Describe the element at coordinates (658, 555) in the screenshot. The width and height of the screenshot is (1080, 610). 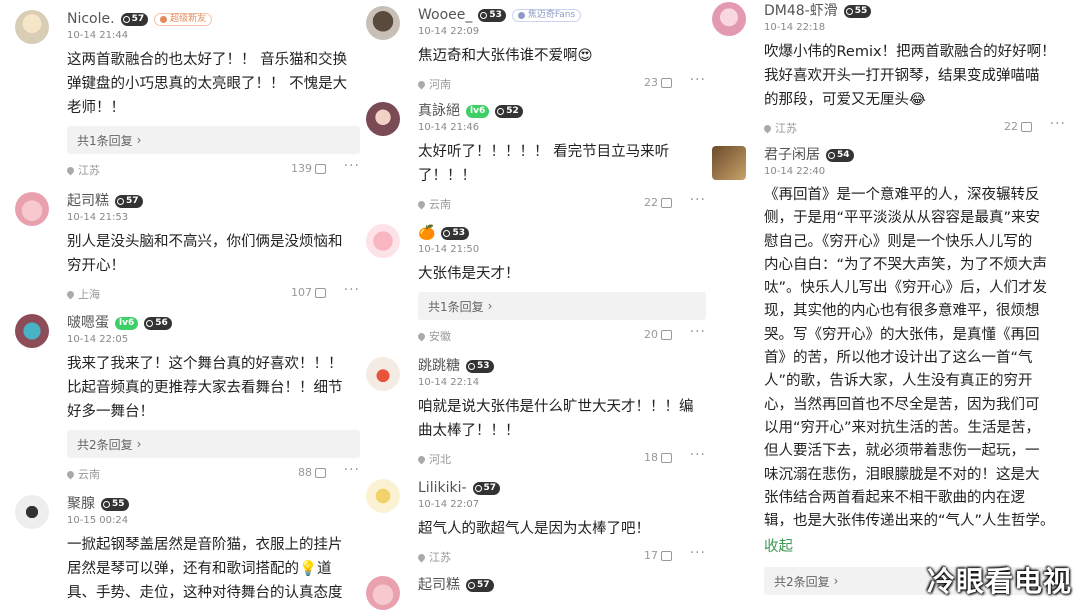
I see `like-button: 17` at that location.